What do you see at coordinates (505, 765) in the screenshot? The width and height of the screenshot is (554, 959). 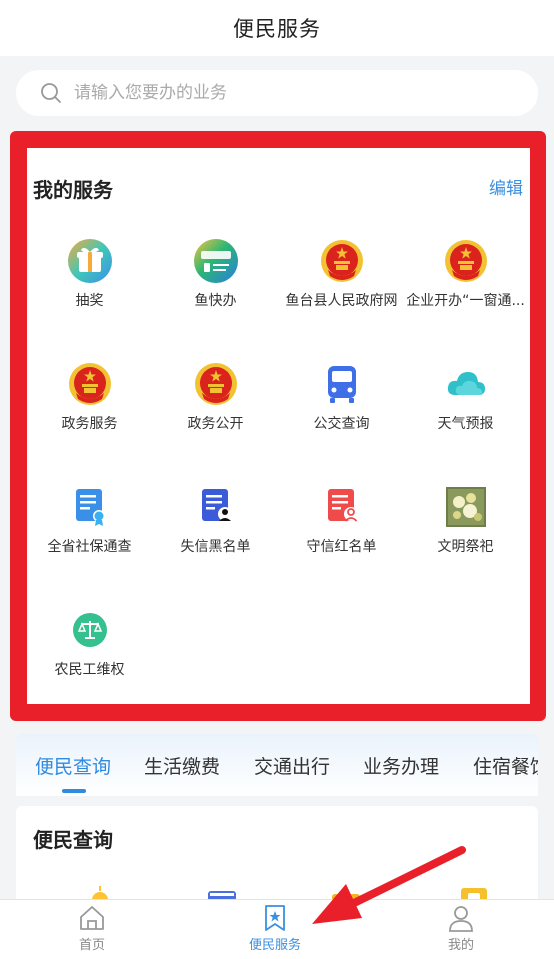 I see `tab-lodging-dining: 住宿餐饮` at bounding box center [505, 765].